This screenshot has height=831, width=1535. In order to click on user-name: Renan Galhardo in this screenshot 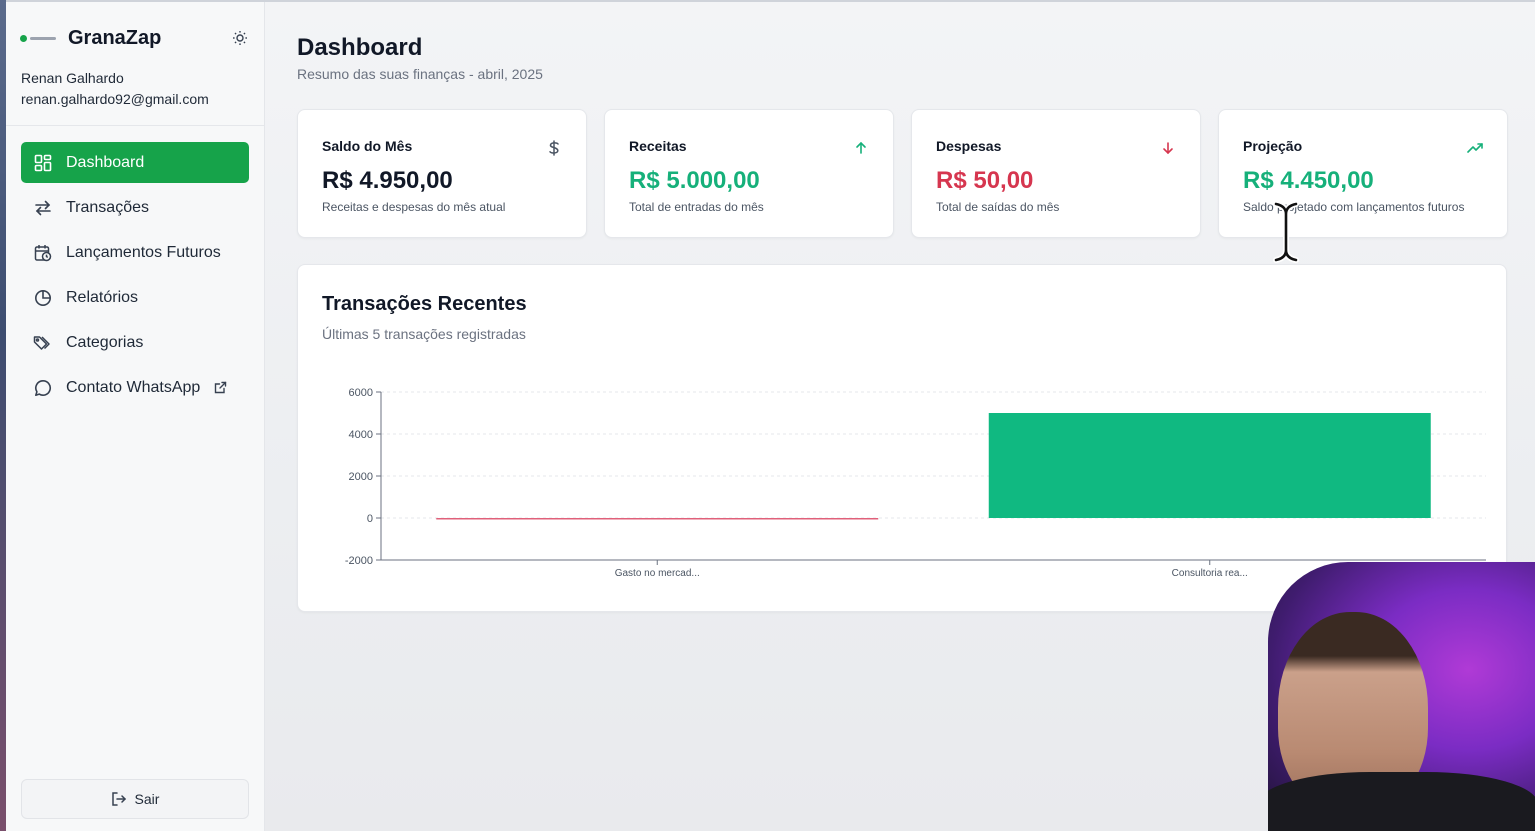, I will do `click(72, 78)`.